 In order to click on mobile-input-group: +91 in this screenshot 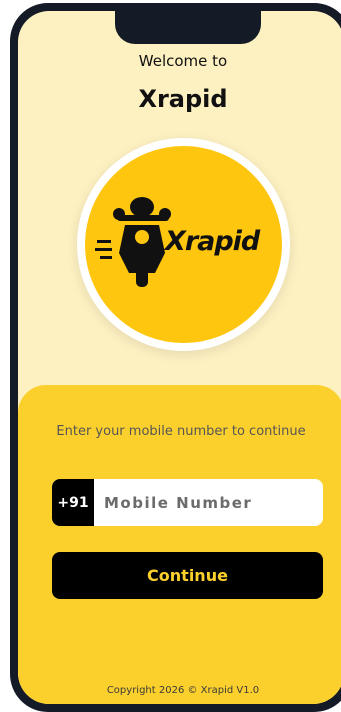, I will do `click(187, 502)`.